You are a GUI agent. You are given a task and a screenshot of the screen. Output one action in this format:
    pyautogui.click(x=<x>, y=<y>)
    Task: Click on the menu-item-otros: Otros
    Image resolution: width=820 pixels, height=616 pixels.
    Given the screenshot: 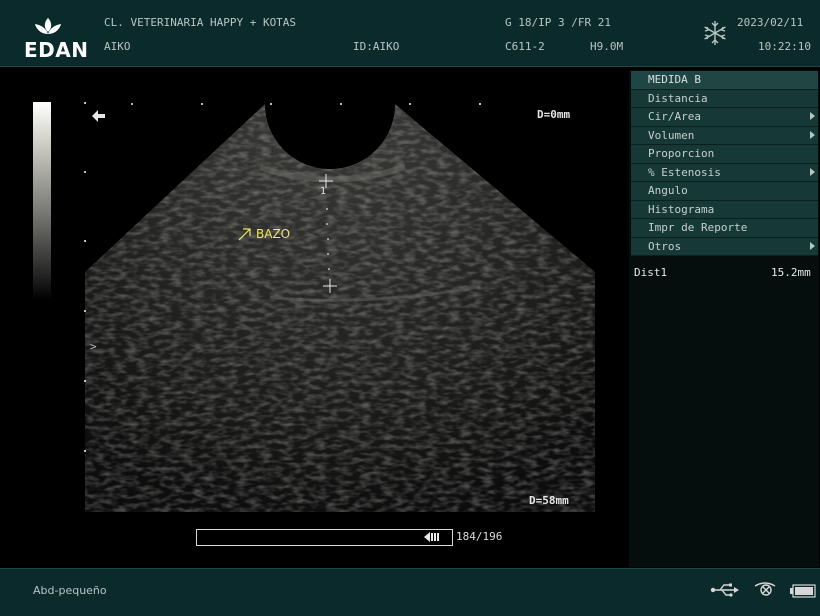 What is the action you would take?
    pyautogui.click(x=724, y=246)
    